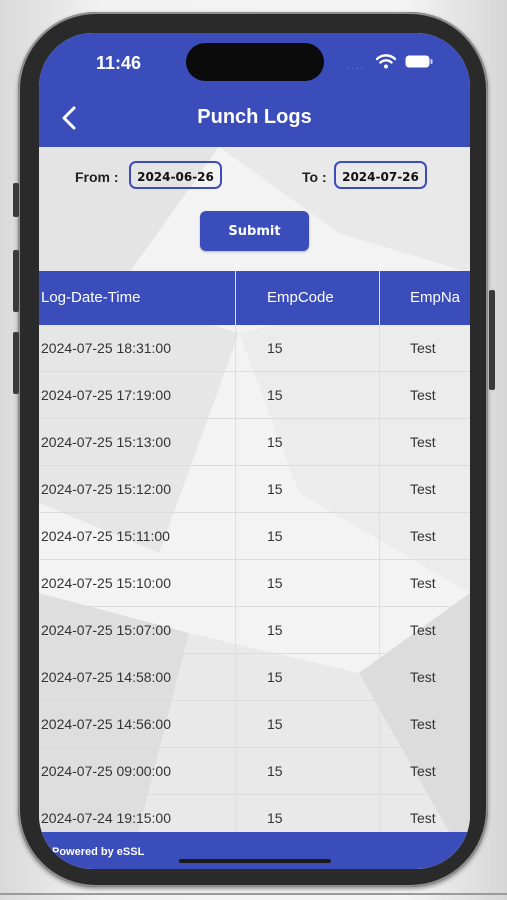 This screenshot has width=507, height=900. Describe the element at coordinates (105, 536) in the screenshot. I see `cell-log-date-time: 2024-07-25 15:11:00` at that location.